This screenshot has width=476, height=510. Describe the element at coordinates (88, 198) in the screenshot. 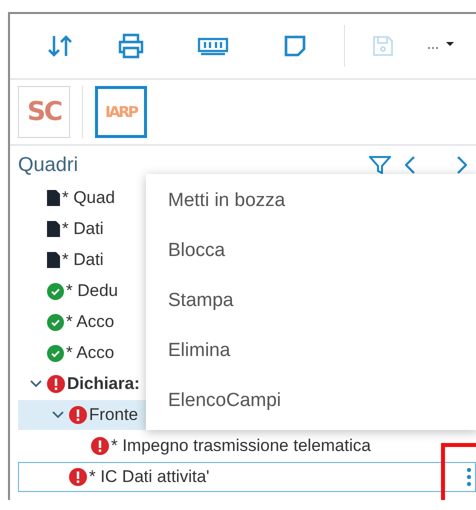

I see `tree-item-label: * Quad` at that location.